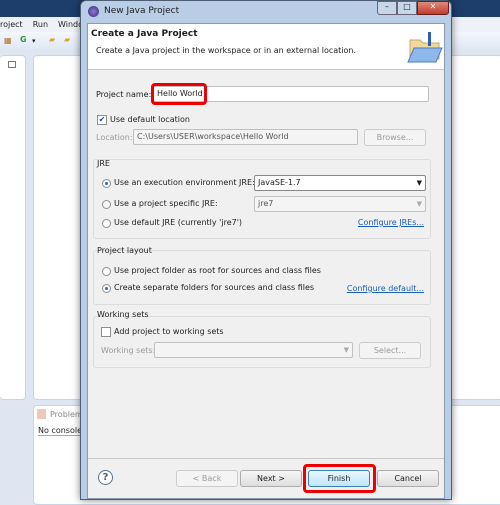 This screenshot has height=505, width=500. I want to click on problems-tab: Problem, so click(66, 414).